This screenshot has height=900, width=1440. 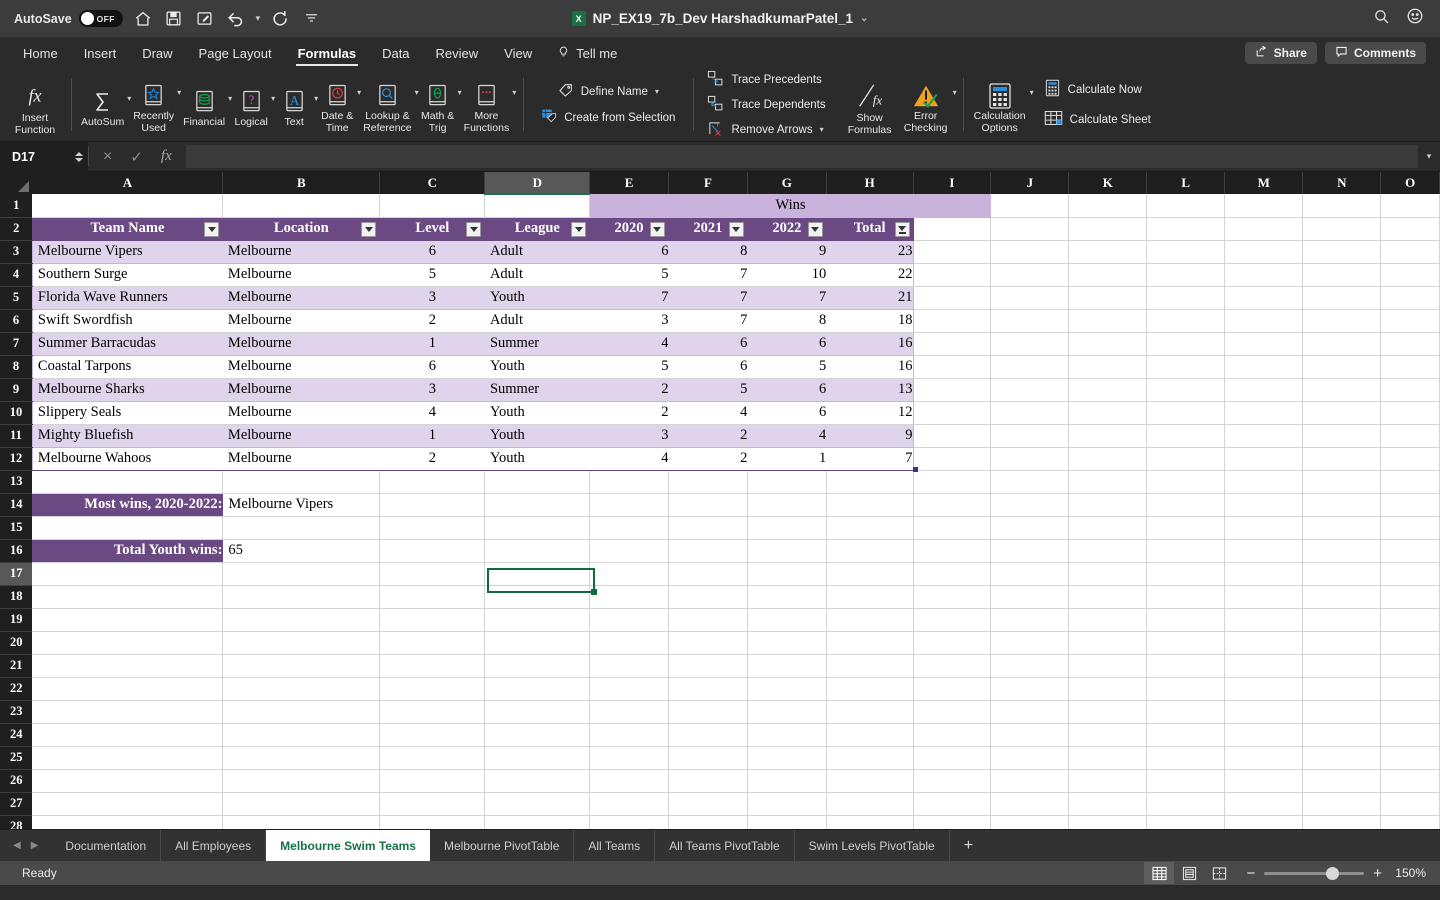 I want to click on cell-total-row9: 13, so click(x=870, y=390).